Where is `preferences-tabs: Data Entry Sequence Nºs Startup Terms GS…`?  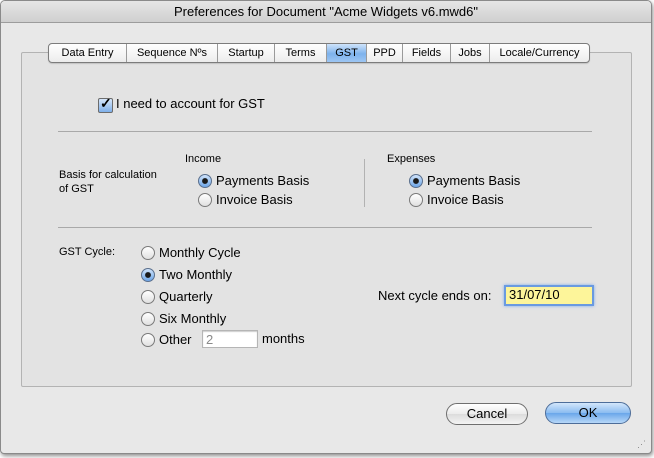 preferences-tabs: Data Entry Sequence Nºs Startup Terms GS… is located at coordinates (319, 53).